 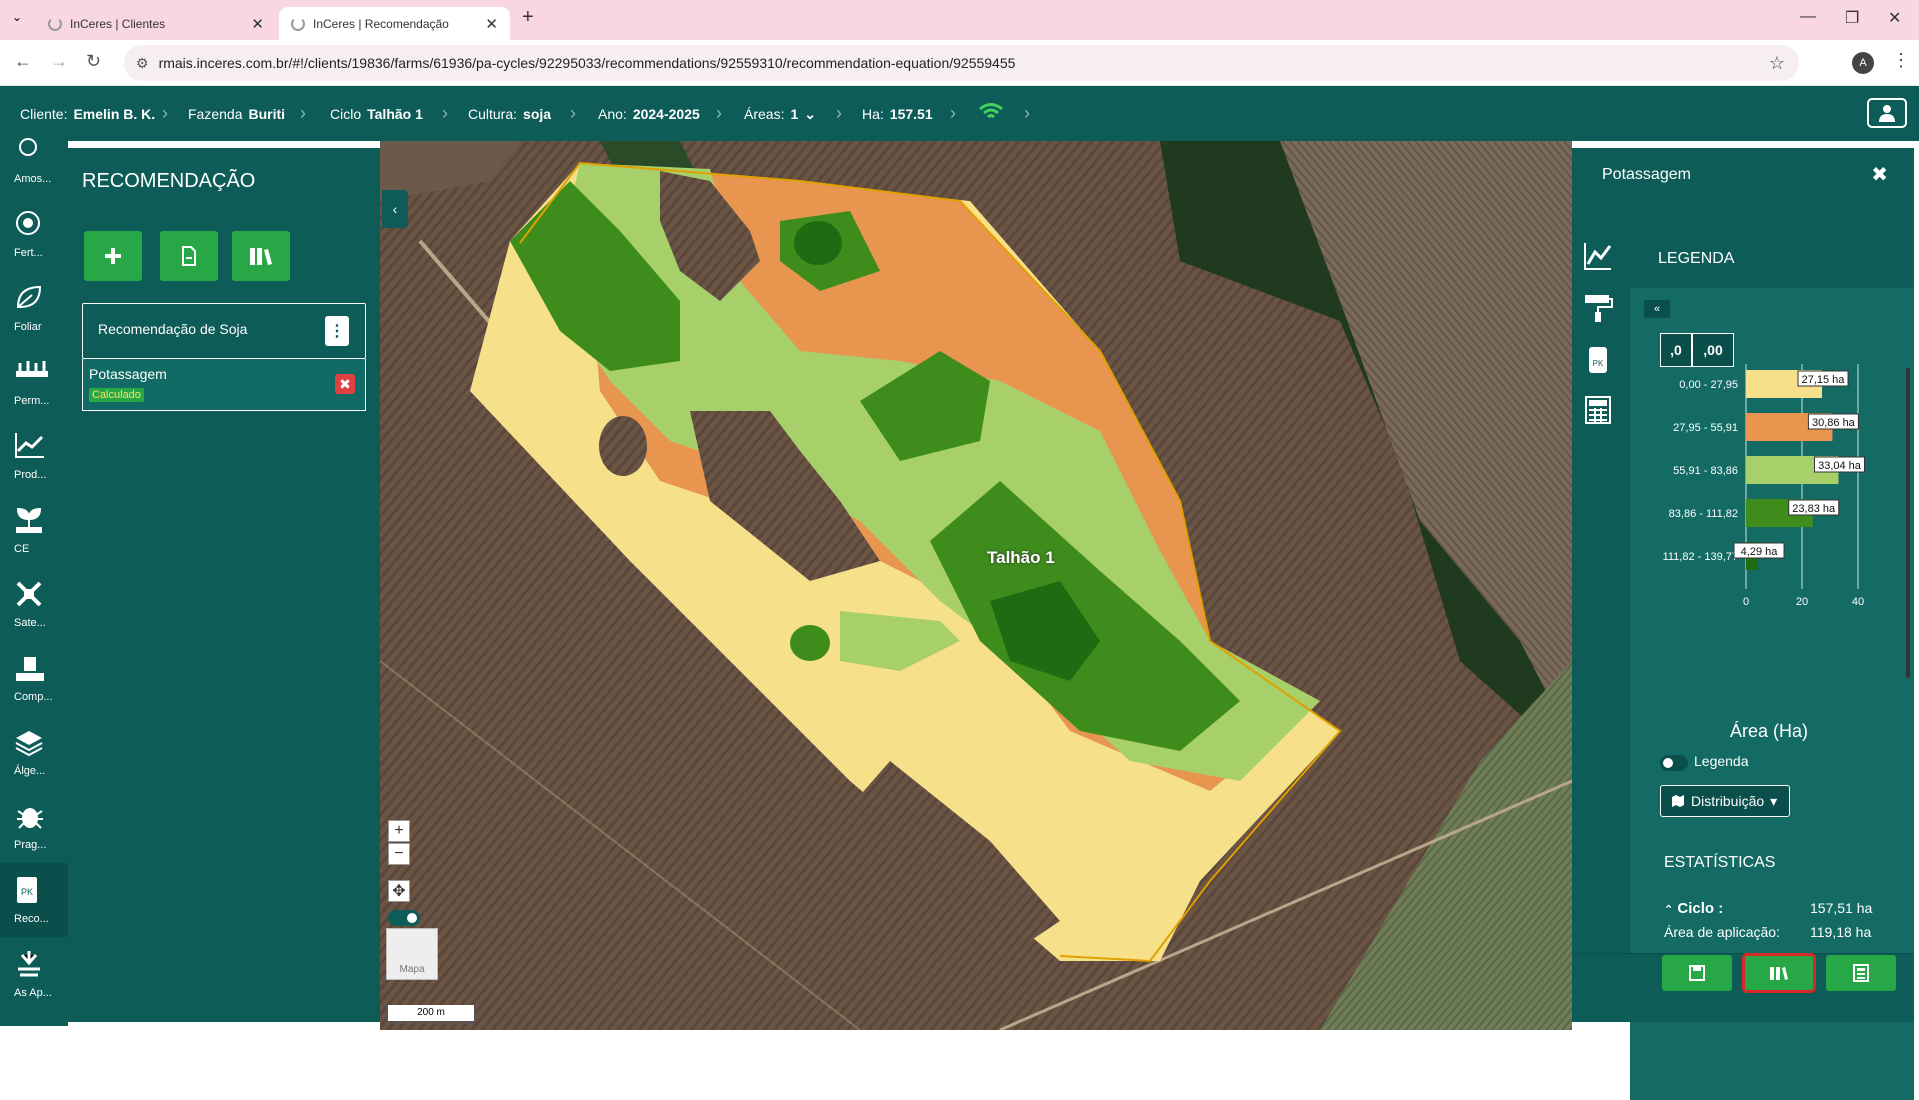 I want to click on x-tick-label: 0, so click(x=1746, y=602).